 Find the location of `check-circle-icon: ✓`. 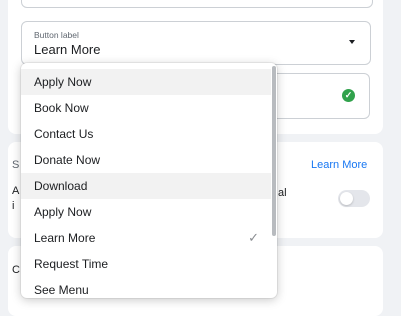

check-circle-icon: ✓ is located at coordinates (348, 95).